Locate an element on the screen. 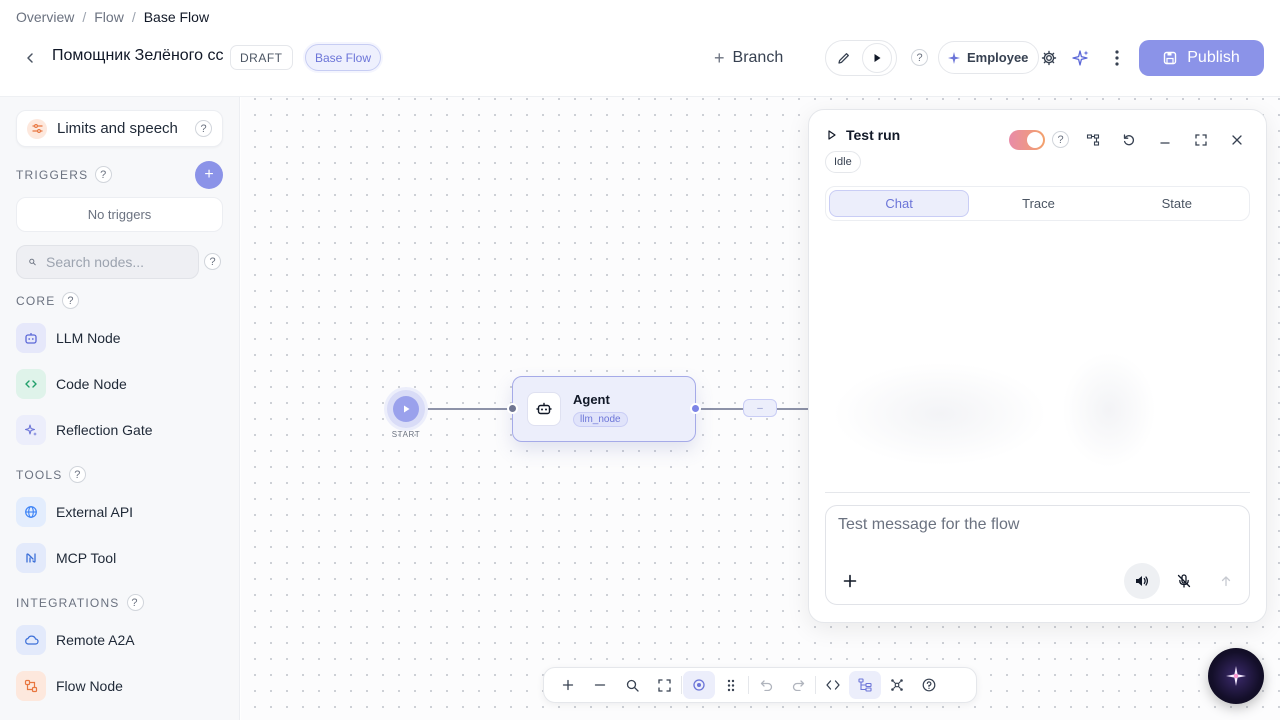 The height and width of the screenshot is (720, 1280). message-input is located at coordinates (1038, 536).